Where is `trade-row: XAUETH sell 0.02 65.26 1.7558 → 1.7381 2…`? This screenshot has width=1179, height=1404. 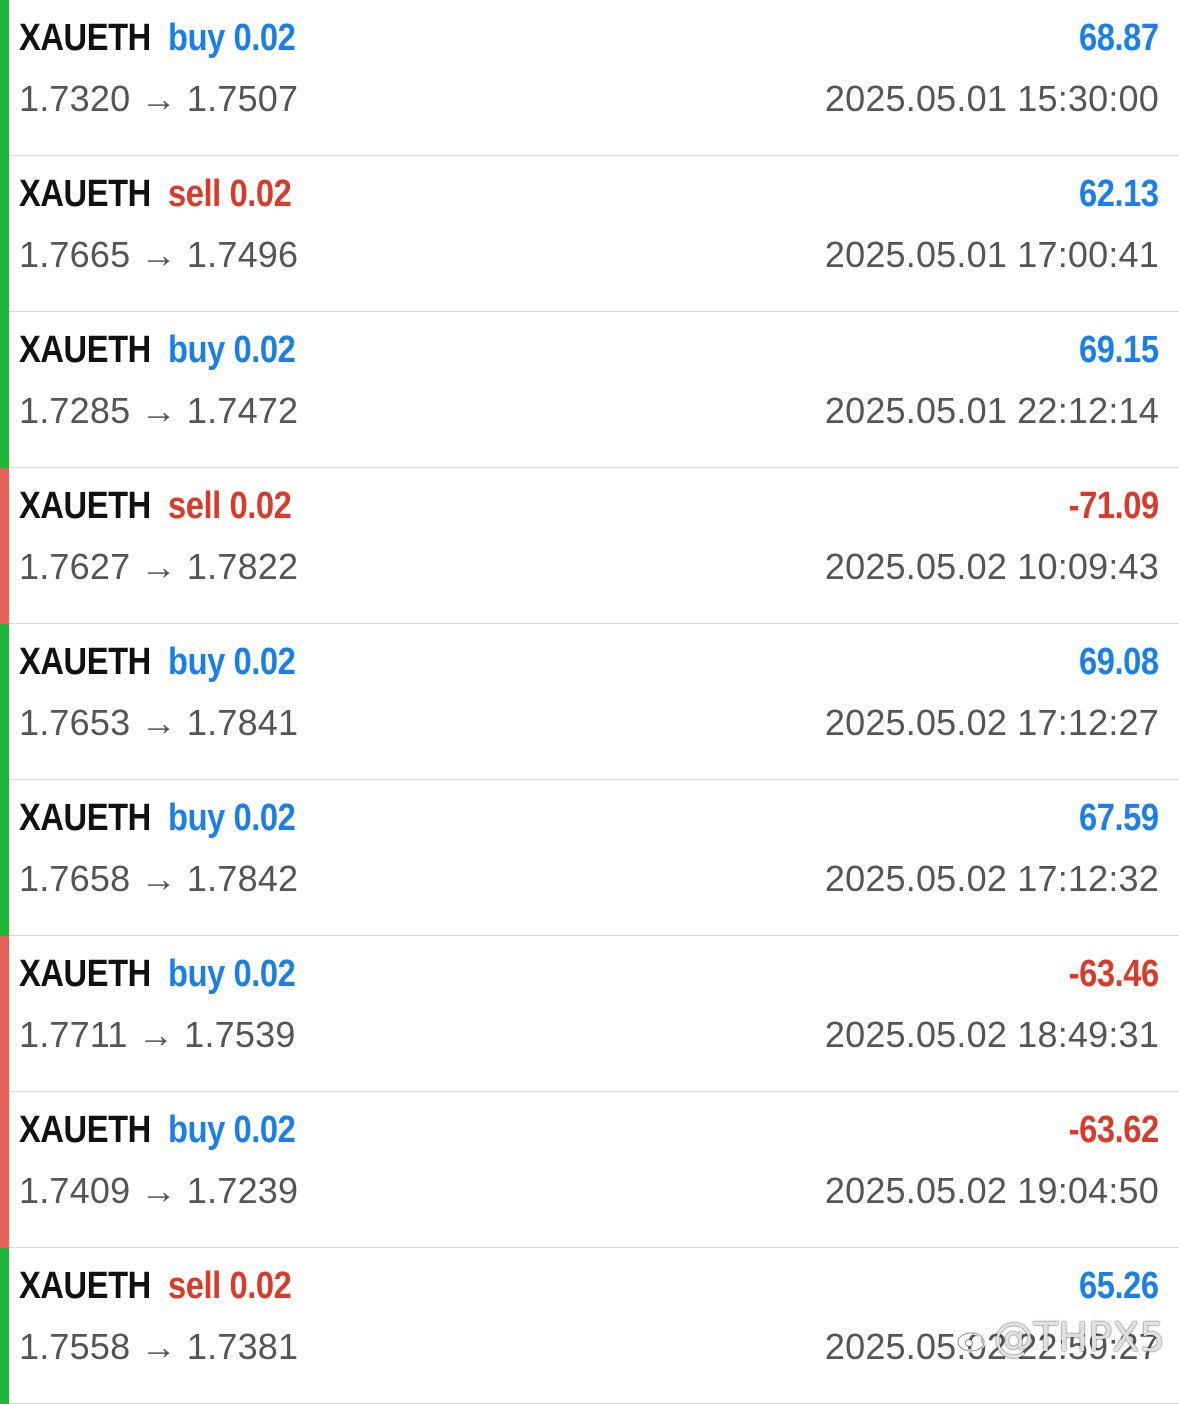 trade-row: XAUETH sell 0.02 65.26 1.7558 → 1.7381 2… is located at coordinates (589, 1326).